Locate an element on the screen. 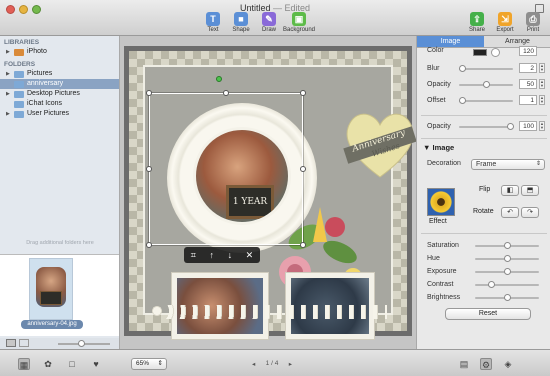  hue-slider is located at coordinates (507, 258).